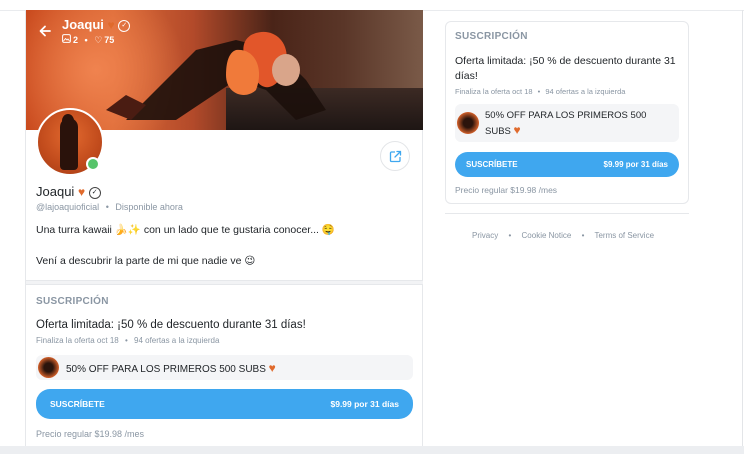  What do you see at coordinates (149, 207) in the screenshot?
I see `availability-status: Disponible ahora` at bounding box center [149, 207].